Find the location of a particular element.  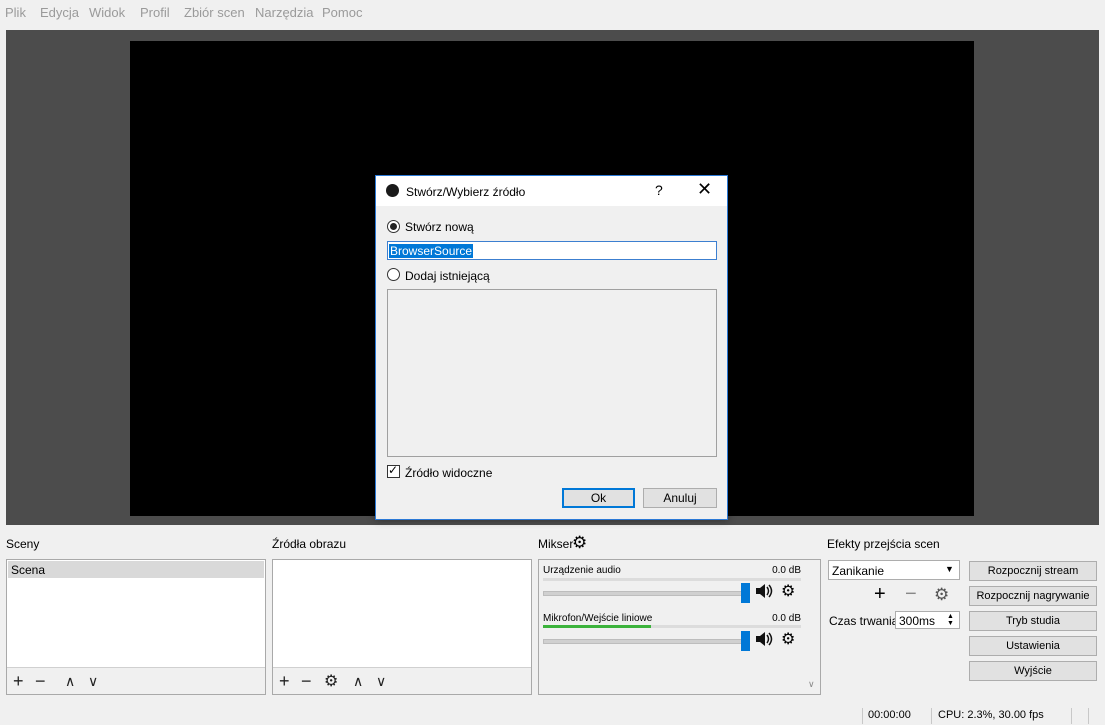

mixer-channel-2-name: Mikrofon/Wejście liniowe is located at coordinates (598, 618).